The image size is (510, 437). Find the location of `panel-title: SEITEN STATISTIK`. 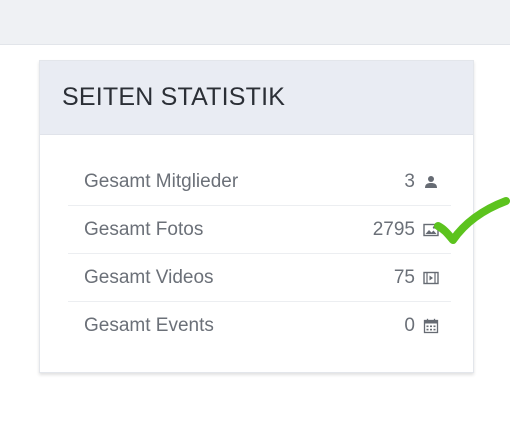

panel-title: SEITEN STATISTIK is located at coordinates (174, 97).